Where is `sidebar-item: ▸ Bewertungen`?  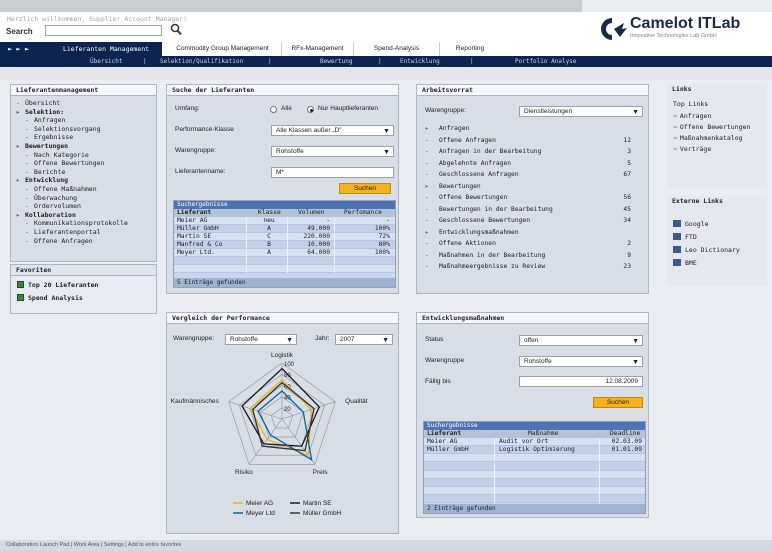
sidebar-item: ▸ Bewertungen is located at coordinates (42, 146).